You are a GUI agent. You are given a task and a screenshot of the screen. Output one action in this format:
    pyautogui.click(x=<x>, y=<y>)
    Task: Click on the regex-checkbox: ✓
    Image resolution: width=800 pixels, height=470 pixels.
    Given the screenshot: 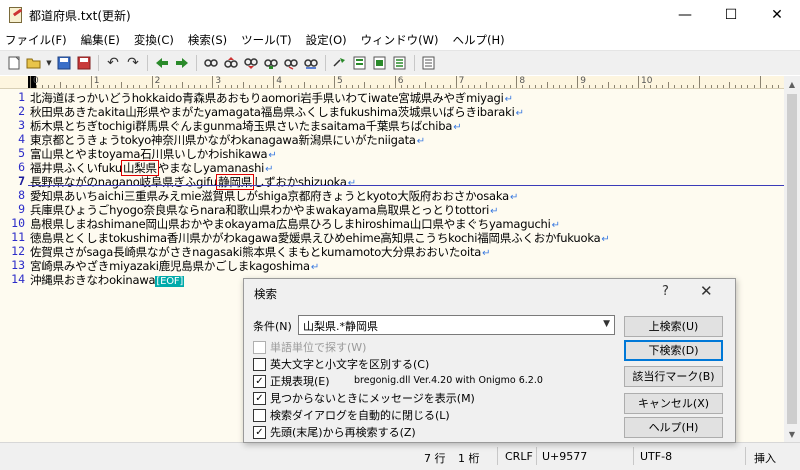 What is the action you would take?
    pyautogui.click(x=259, y=381)
    